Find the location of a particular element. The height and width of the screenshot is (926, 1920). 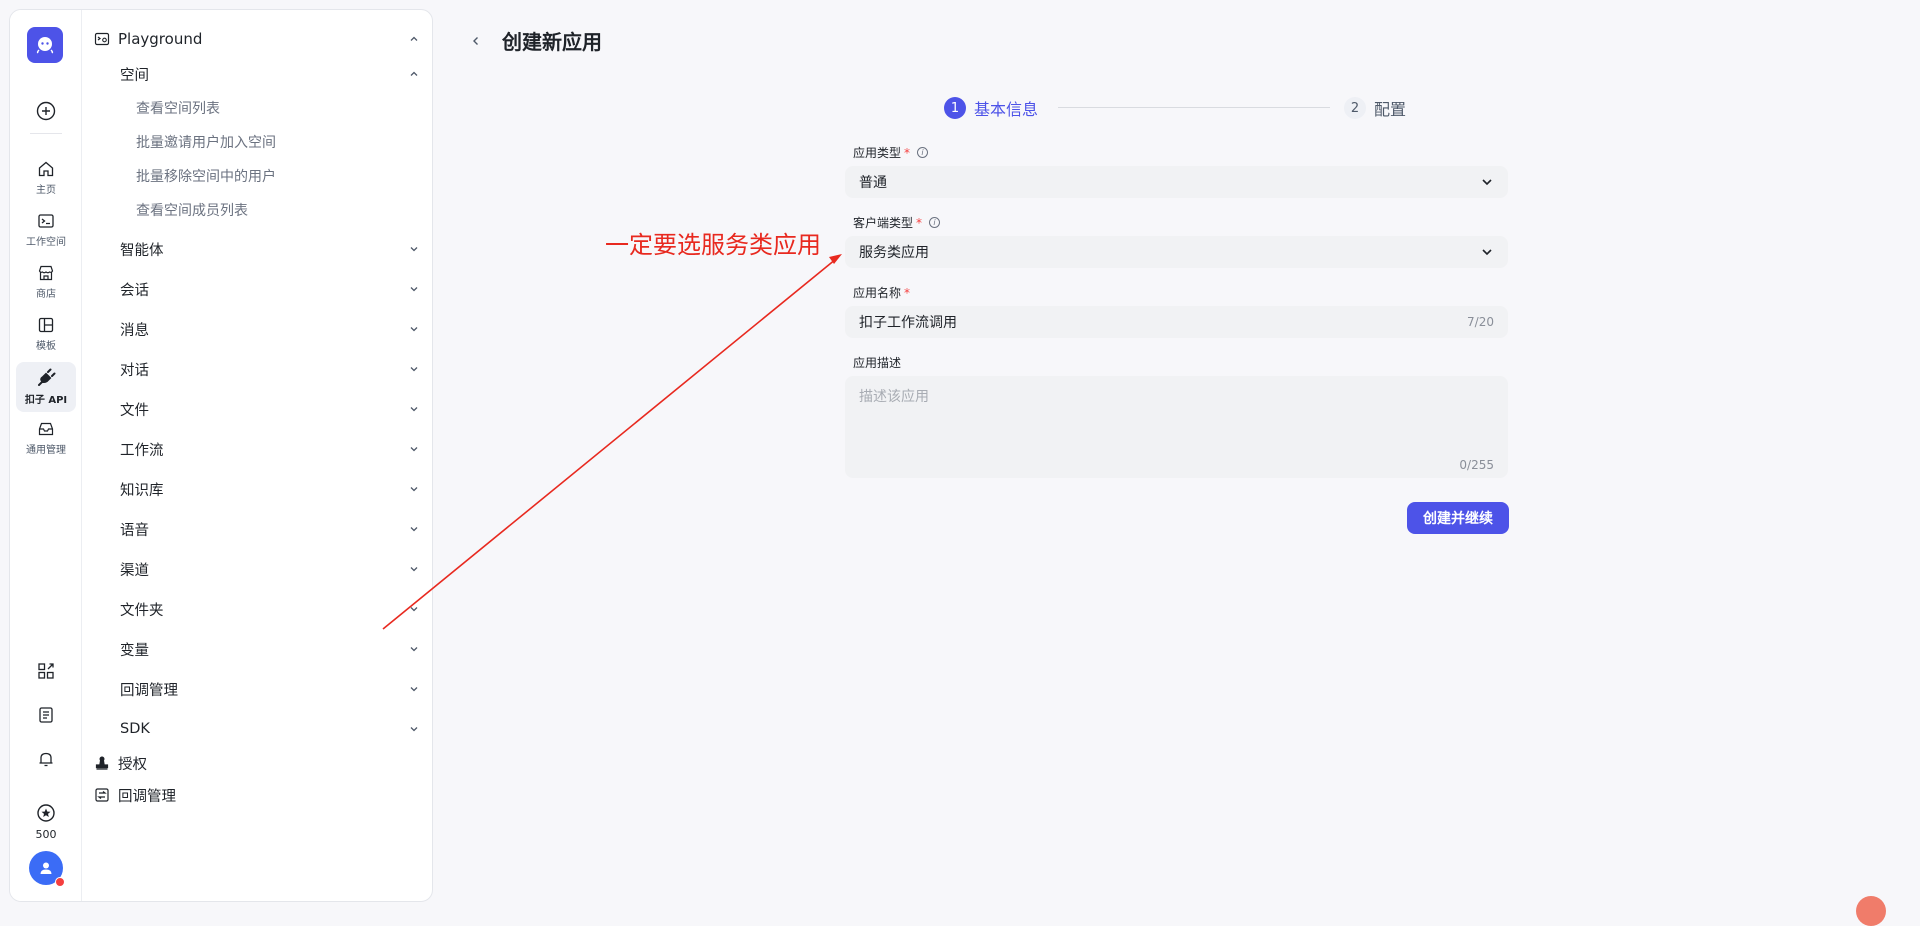

docs-icon is located at coordinates (46, 715).